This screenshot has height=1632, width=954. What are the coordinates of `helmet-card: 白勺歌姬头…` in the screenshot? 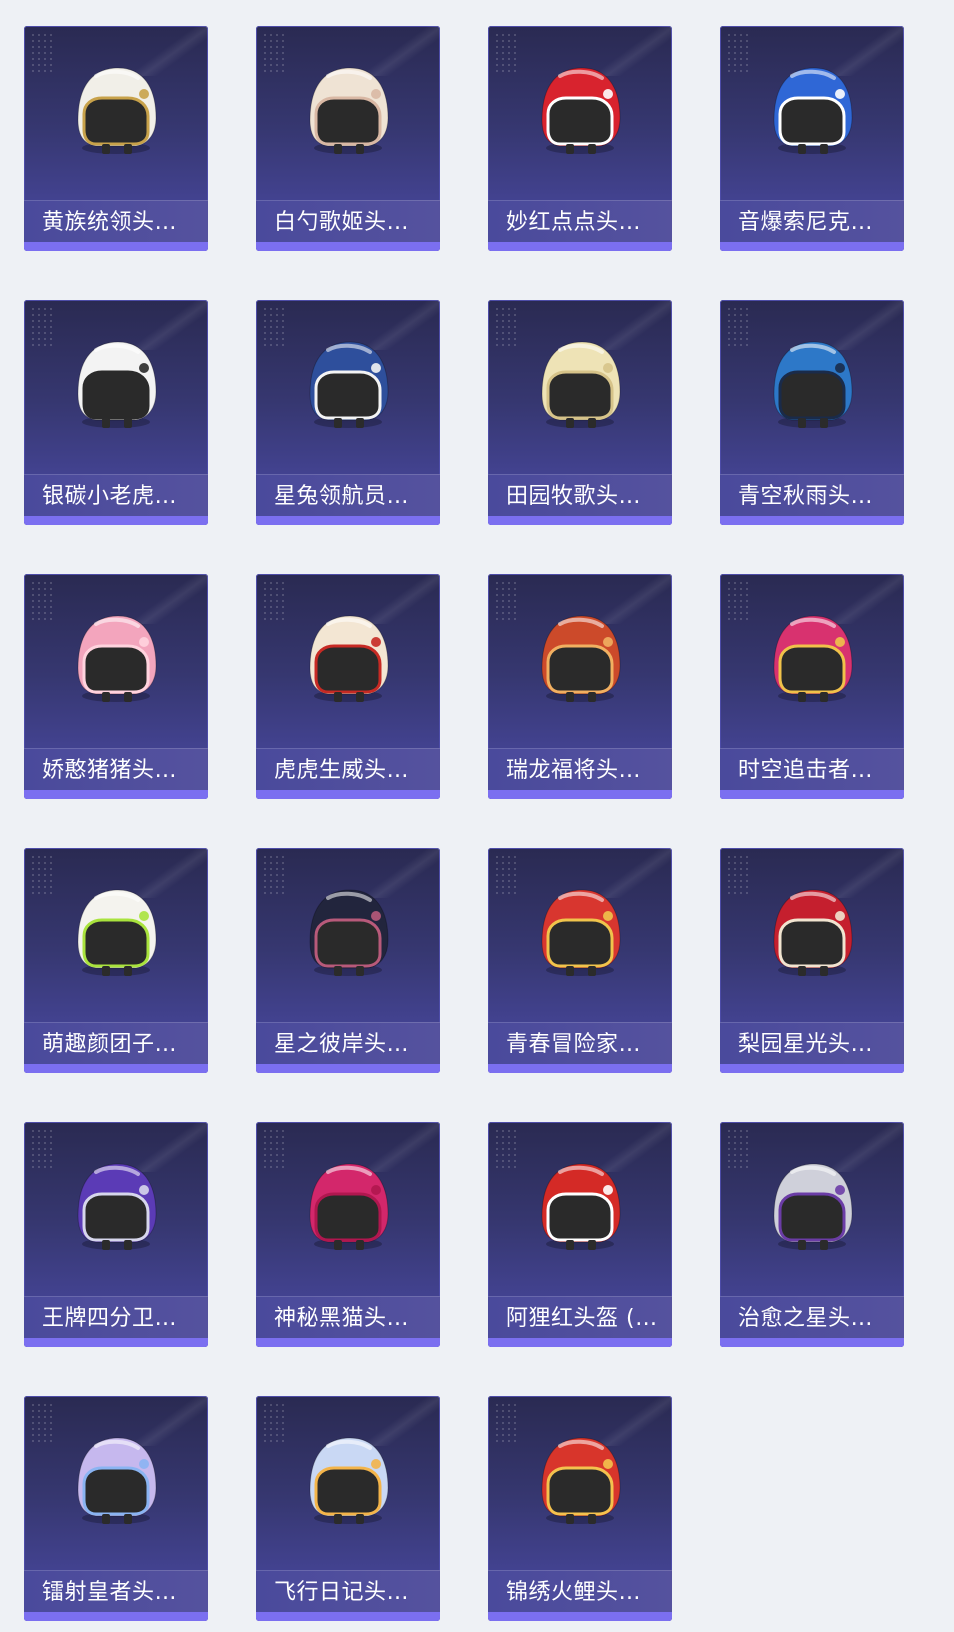 It's located at (348, 138).